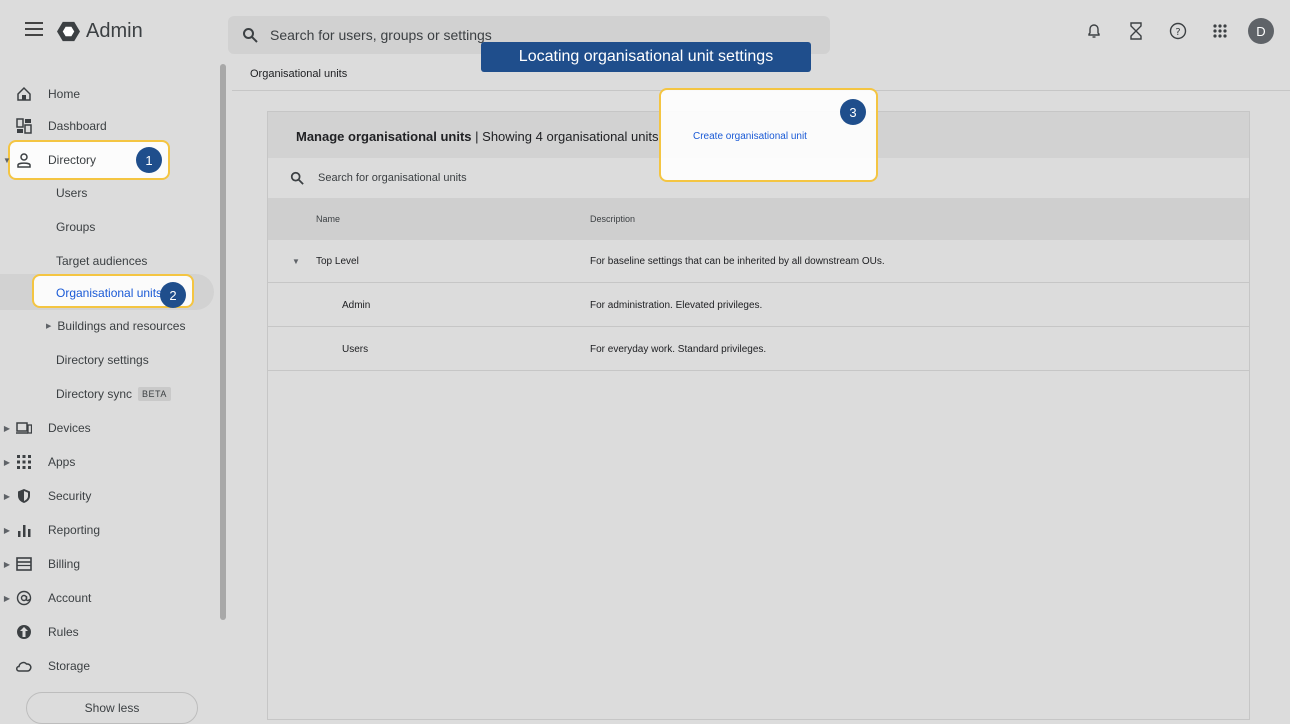 Image resolution: width=1290 pixels, height=724 pixels. I want to click on sidebar-subitem-groups: Groups, so click(75, 227).